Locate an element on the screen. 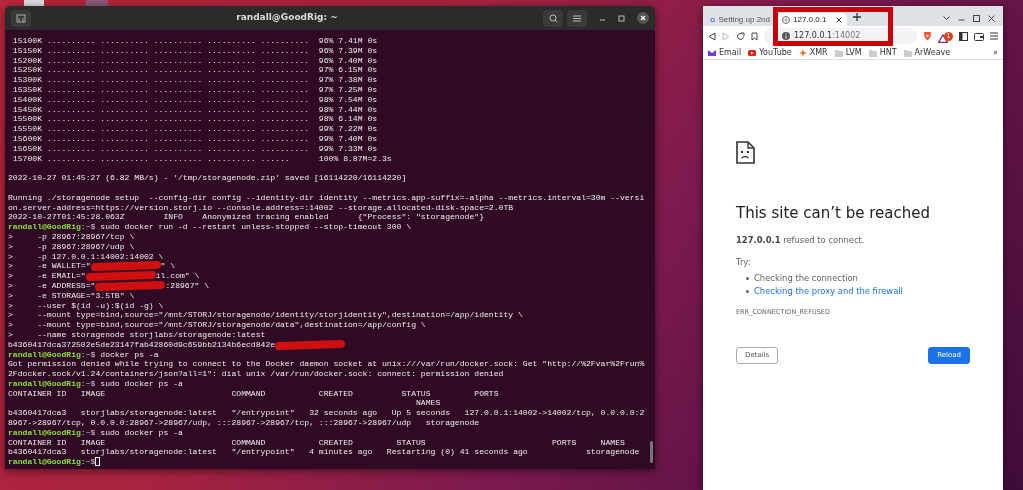 This screenshot has width=1023, height=490. terminal-text: " \ is located at coordinates (168, 266).